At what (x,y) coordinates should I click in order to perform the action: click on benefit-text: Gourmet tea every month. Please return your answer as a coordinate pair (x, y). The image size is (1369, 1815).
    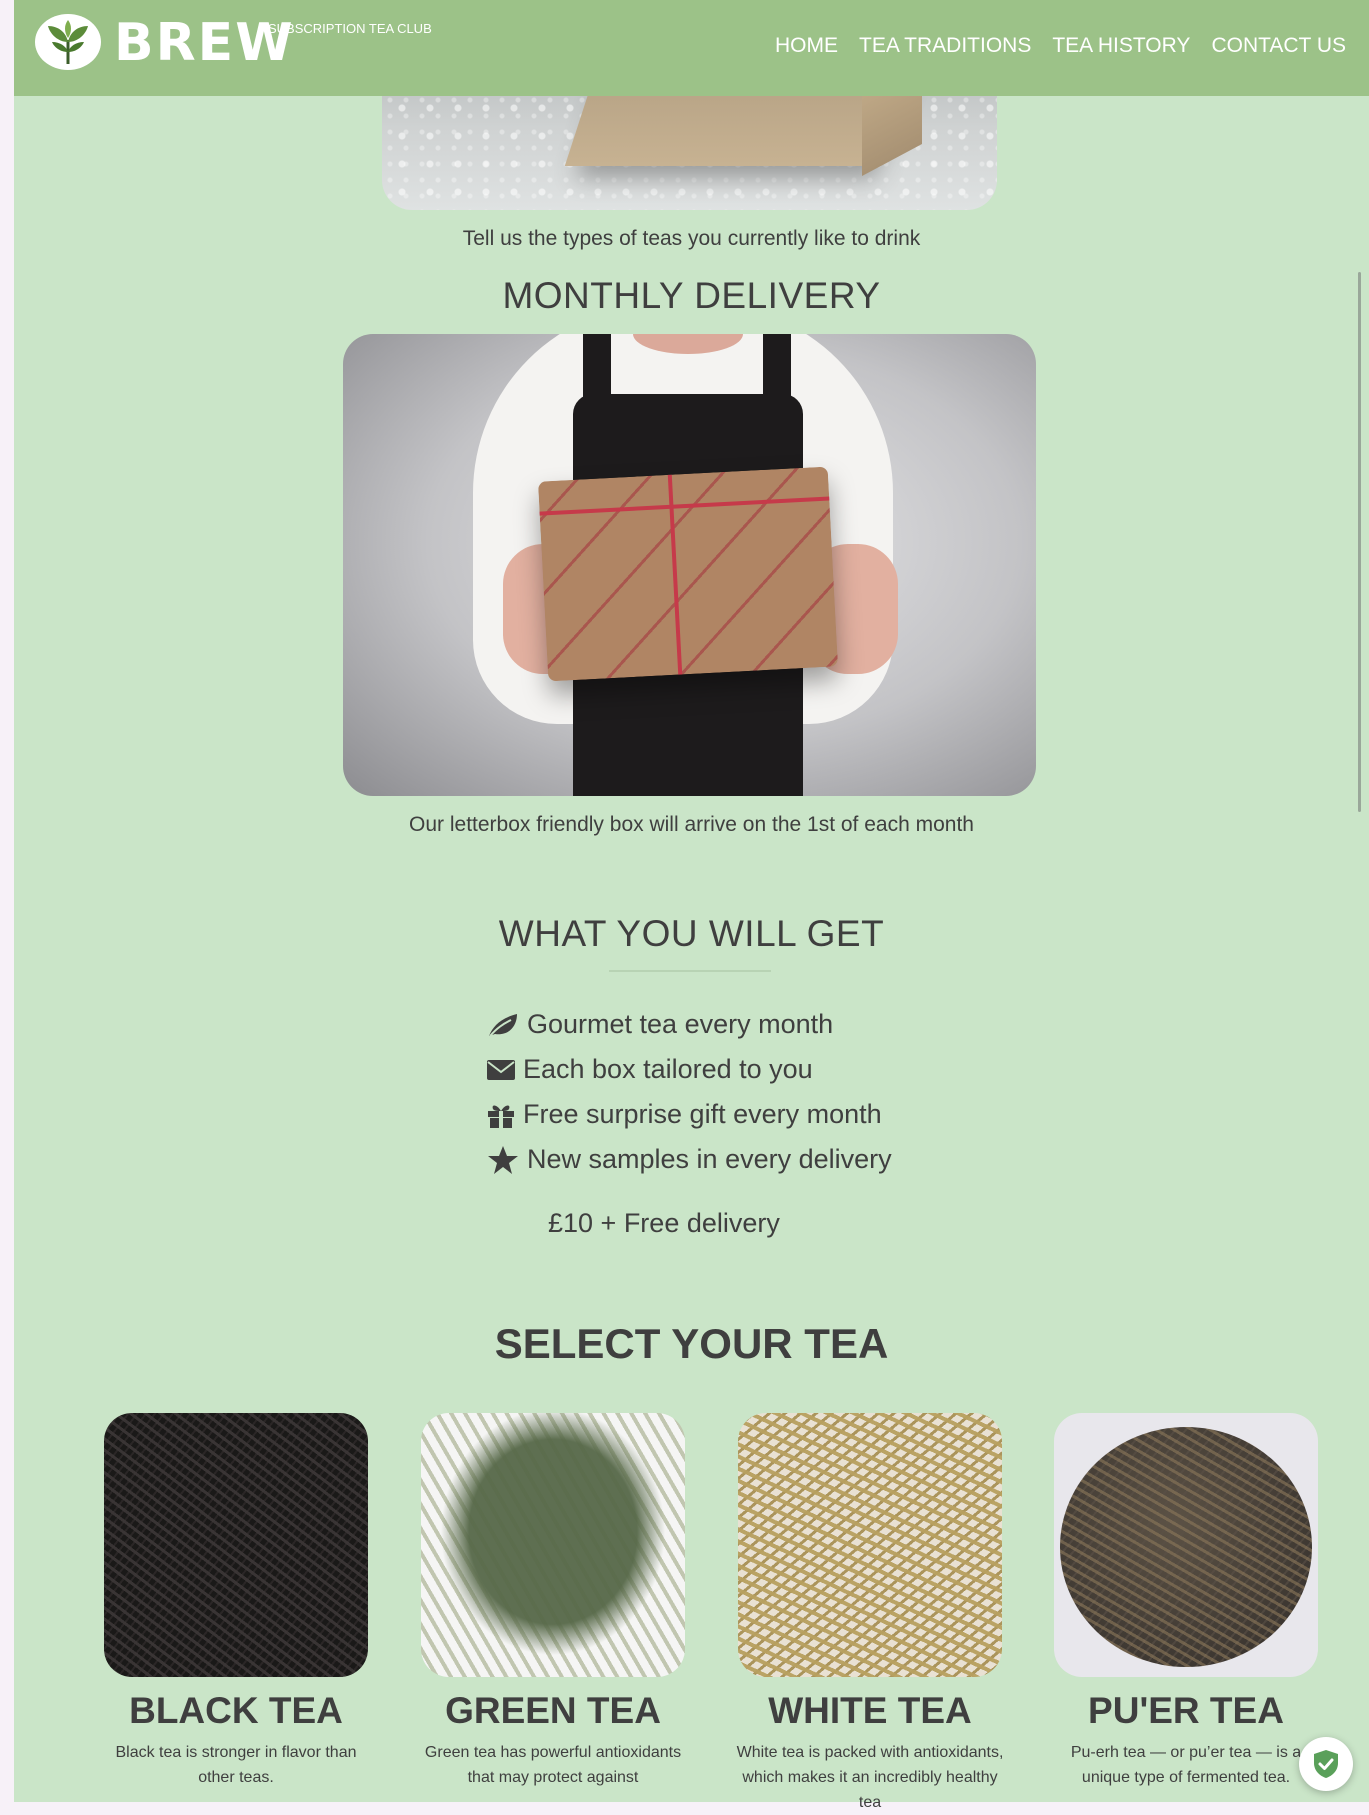
    Looking at the image, I should click on (680, 1024).